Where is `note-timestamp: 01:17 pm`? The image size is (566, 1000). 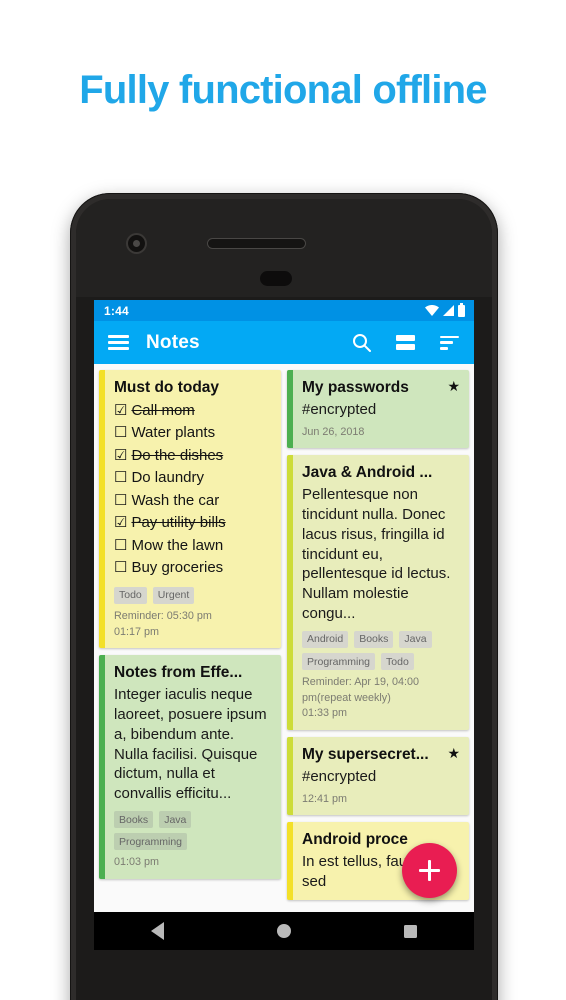 note-timestamp: 01:17 pm is located at coordinates (137, 631).